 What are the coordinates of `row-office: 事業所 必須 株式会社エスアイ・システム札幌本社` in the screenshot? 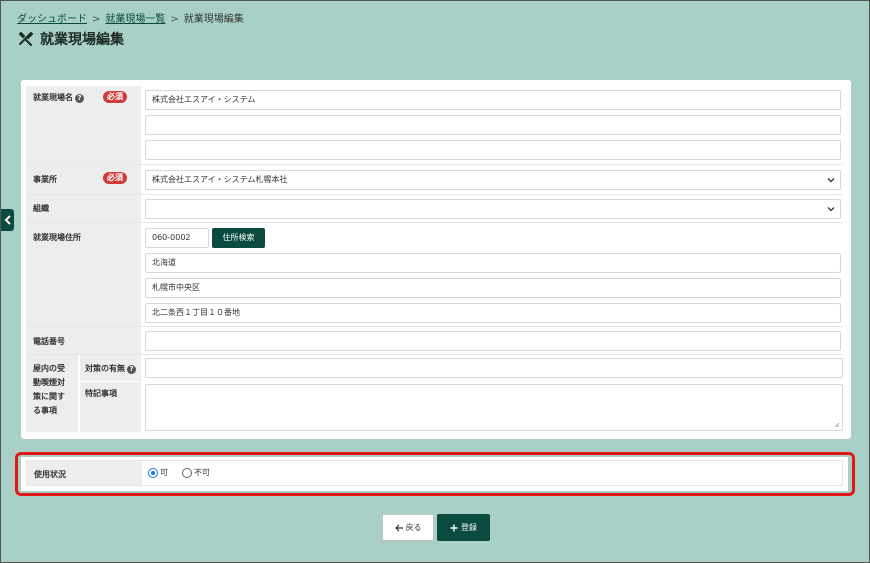 It's located at (434, 180).